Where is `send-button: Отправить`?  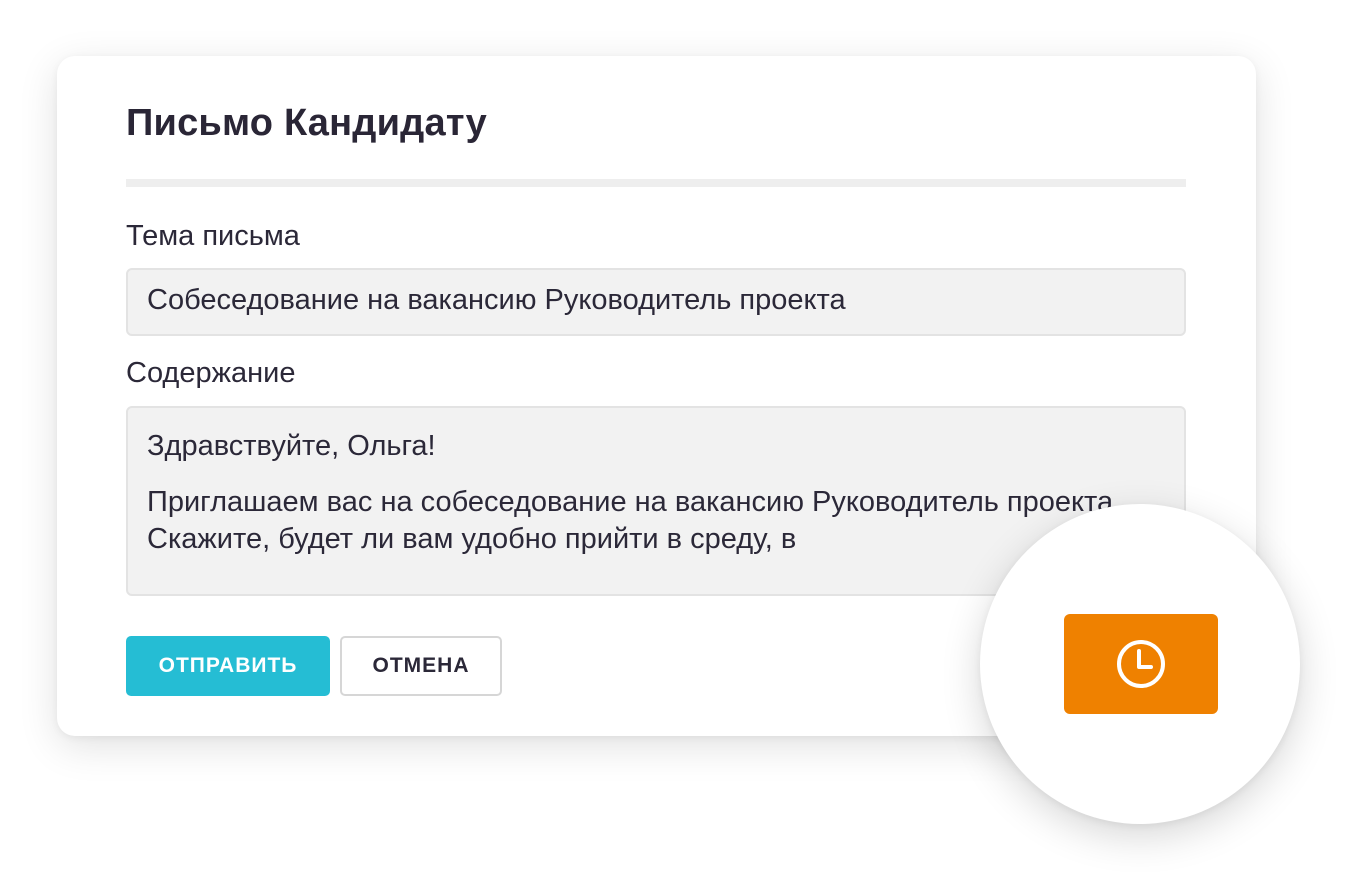 send-button: Отправить is located at coordinates (228, 666).